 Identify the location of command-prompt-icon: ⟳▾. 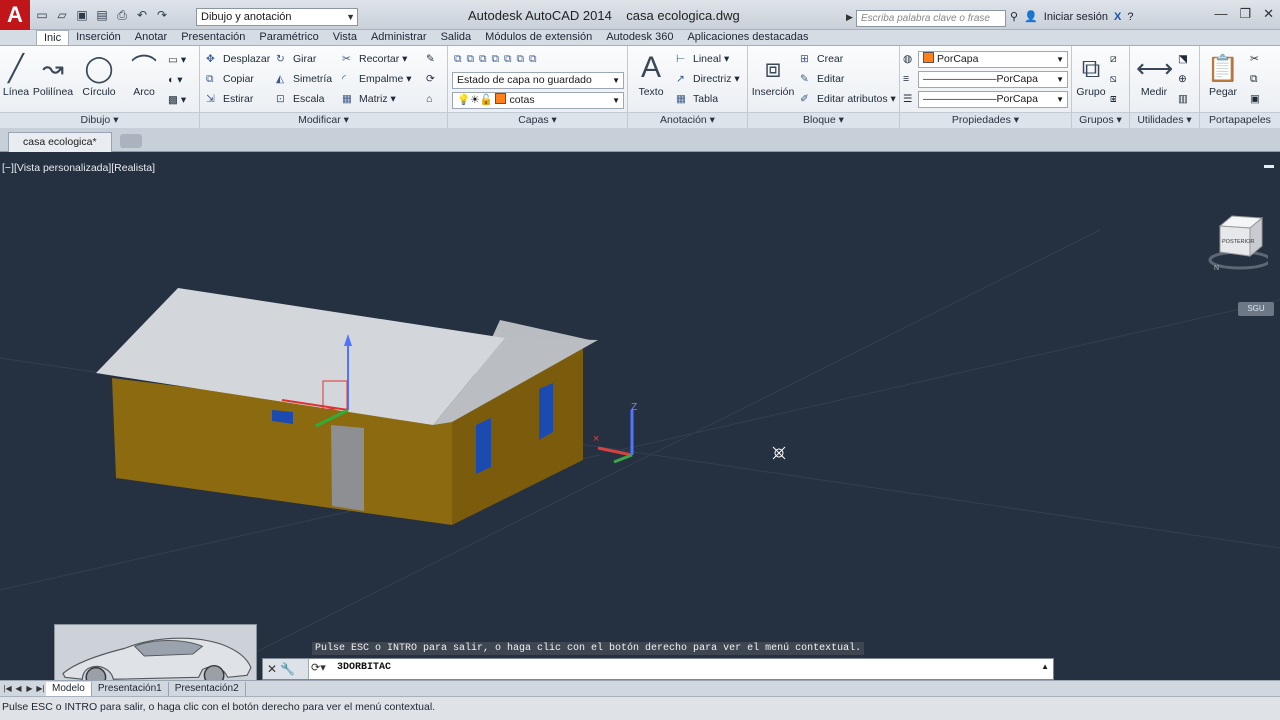
(318, 667).